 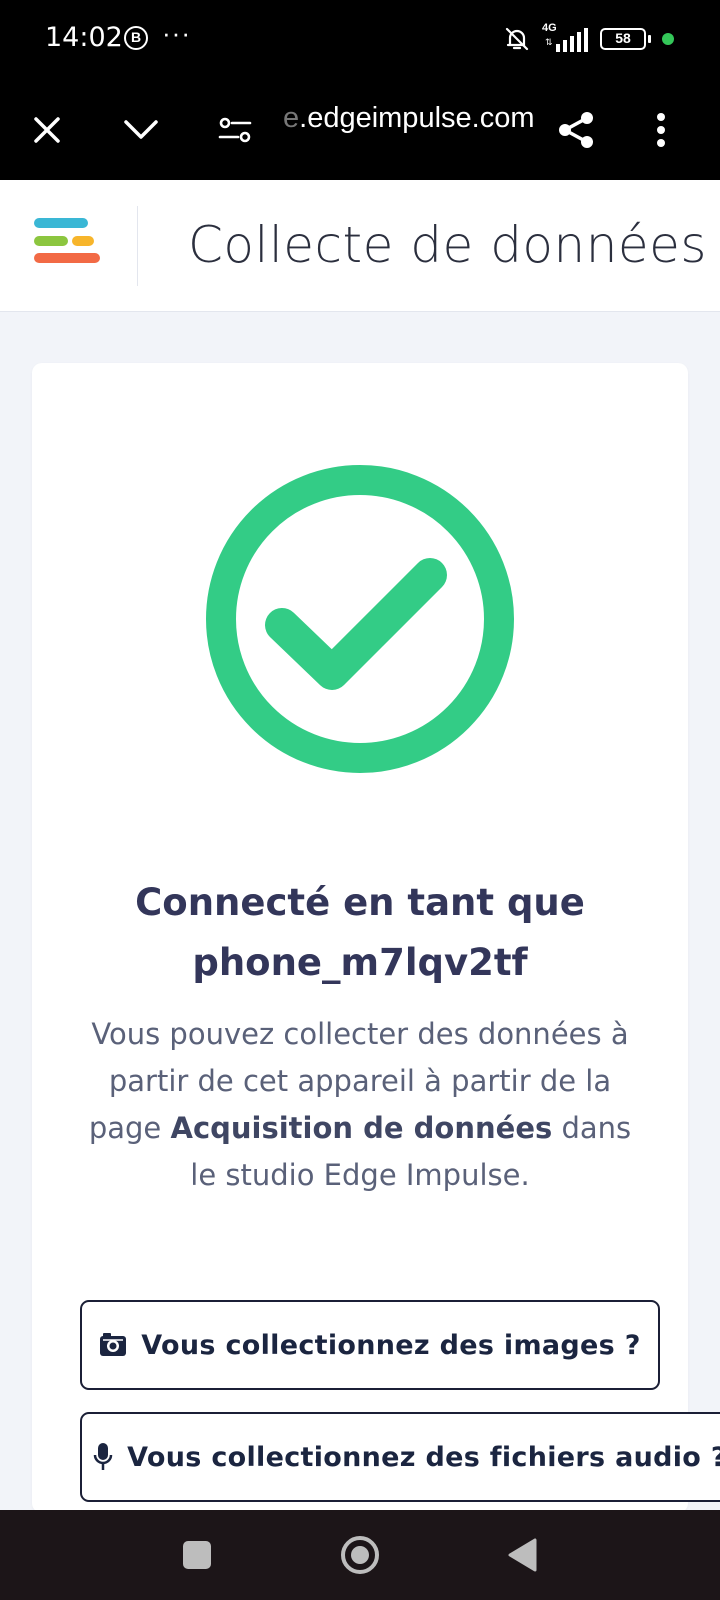 I want to click on b-badge-icon: B, so click(x=136, y=38).